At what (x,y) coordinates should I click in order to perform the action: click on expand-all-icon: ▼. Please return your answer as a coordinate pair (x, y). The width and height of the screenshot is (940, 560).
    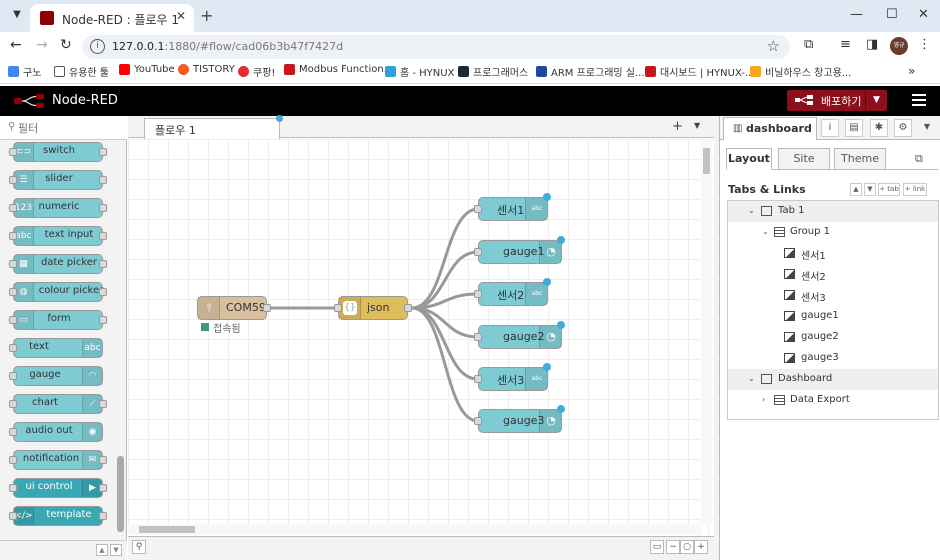
    Looking at the image, I should click on (116, 550).